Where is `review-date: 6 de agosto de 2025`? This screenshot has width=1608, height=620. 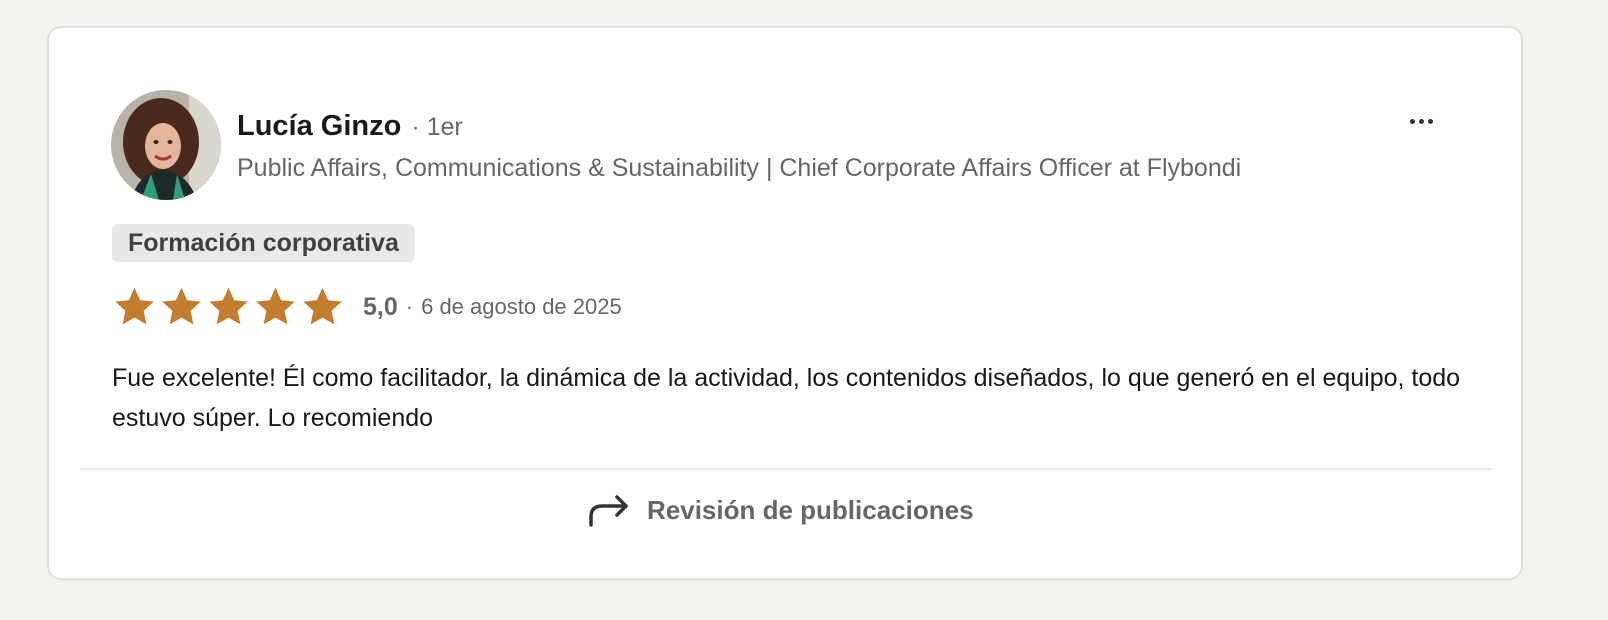 review-date: 6 de agosto de 2025 is located at coordinates (521, 306).